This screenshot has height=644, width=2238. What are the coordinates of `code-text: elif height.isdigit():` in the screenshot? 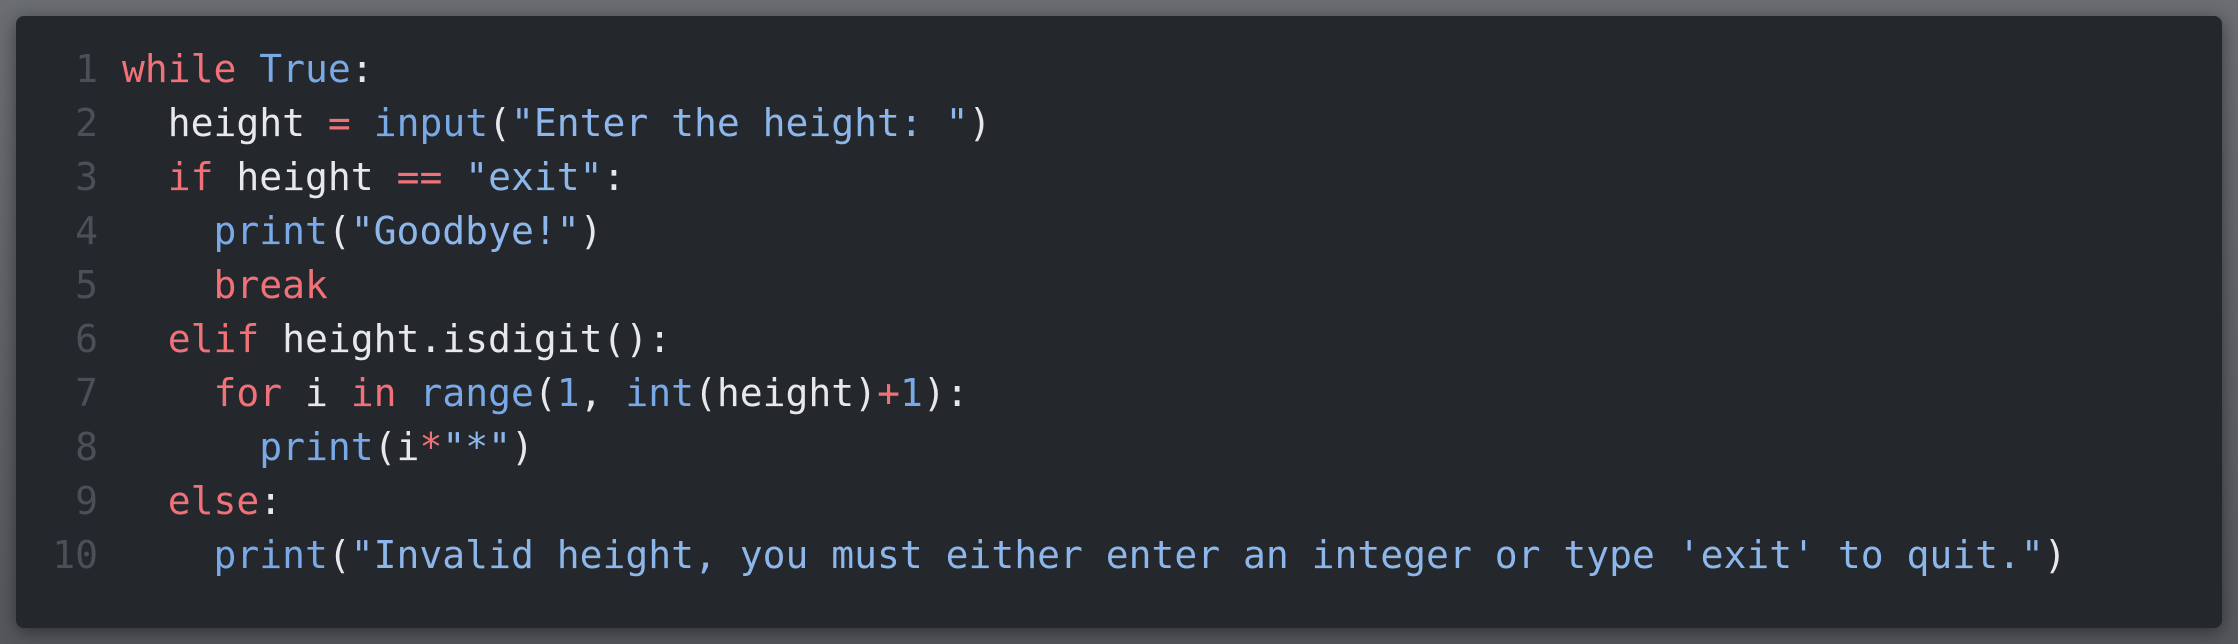 It's located at (396, 339).